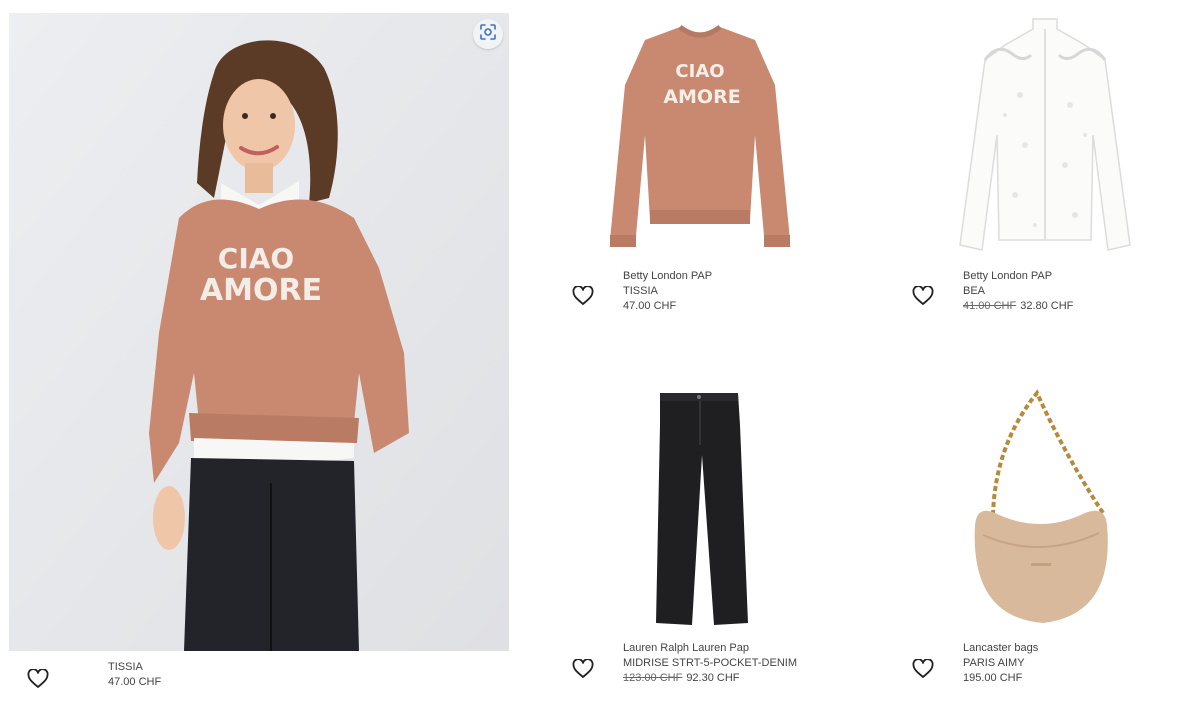  Describe the element at coordinates (713, 678) in the screenshot. I see `product-price: 92.30 CHF` at that location.